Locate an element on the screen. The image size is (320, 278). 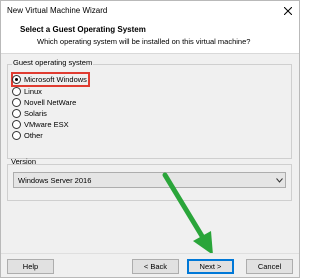
wizard-footer: Help < Back Next > Cancel is located at coordinates (150, 265).